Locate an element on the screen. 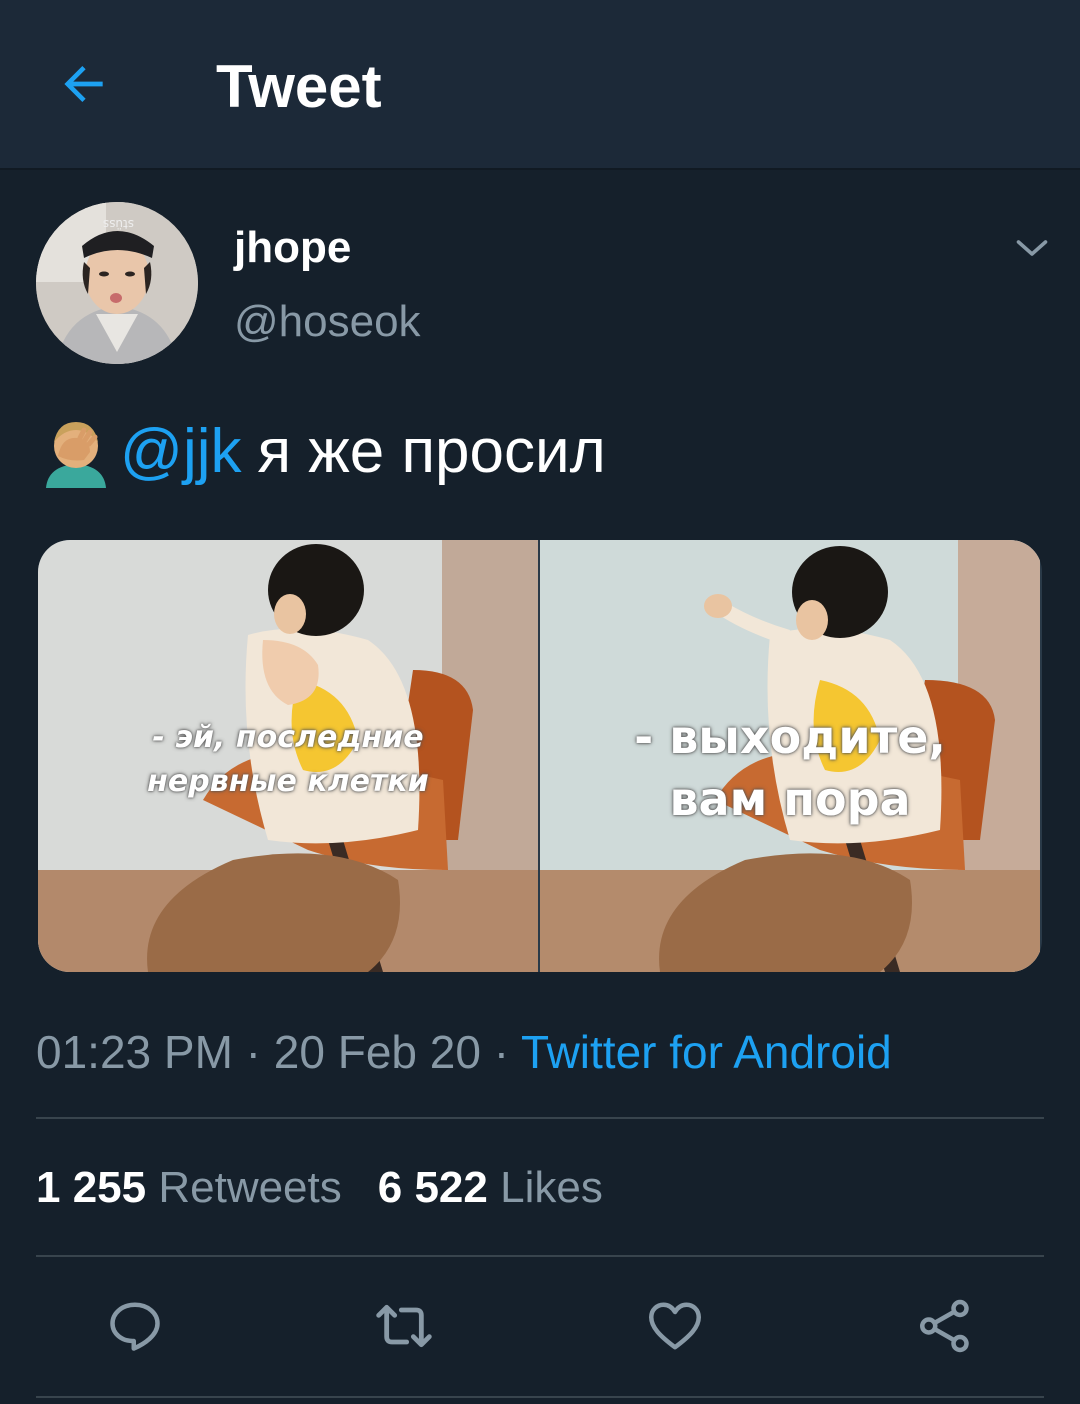 The width and height of the screenshot is (1080, 1404). tweet-menu-button is located at coordinates (1032, 248).